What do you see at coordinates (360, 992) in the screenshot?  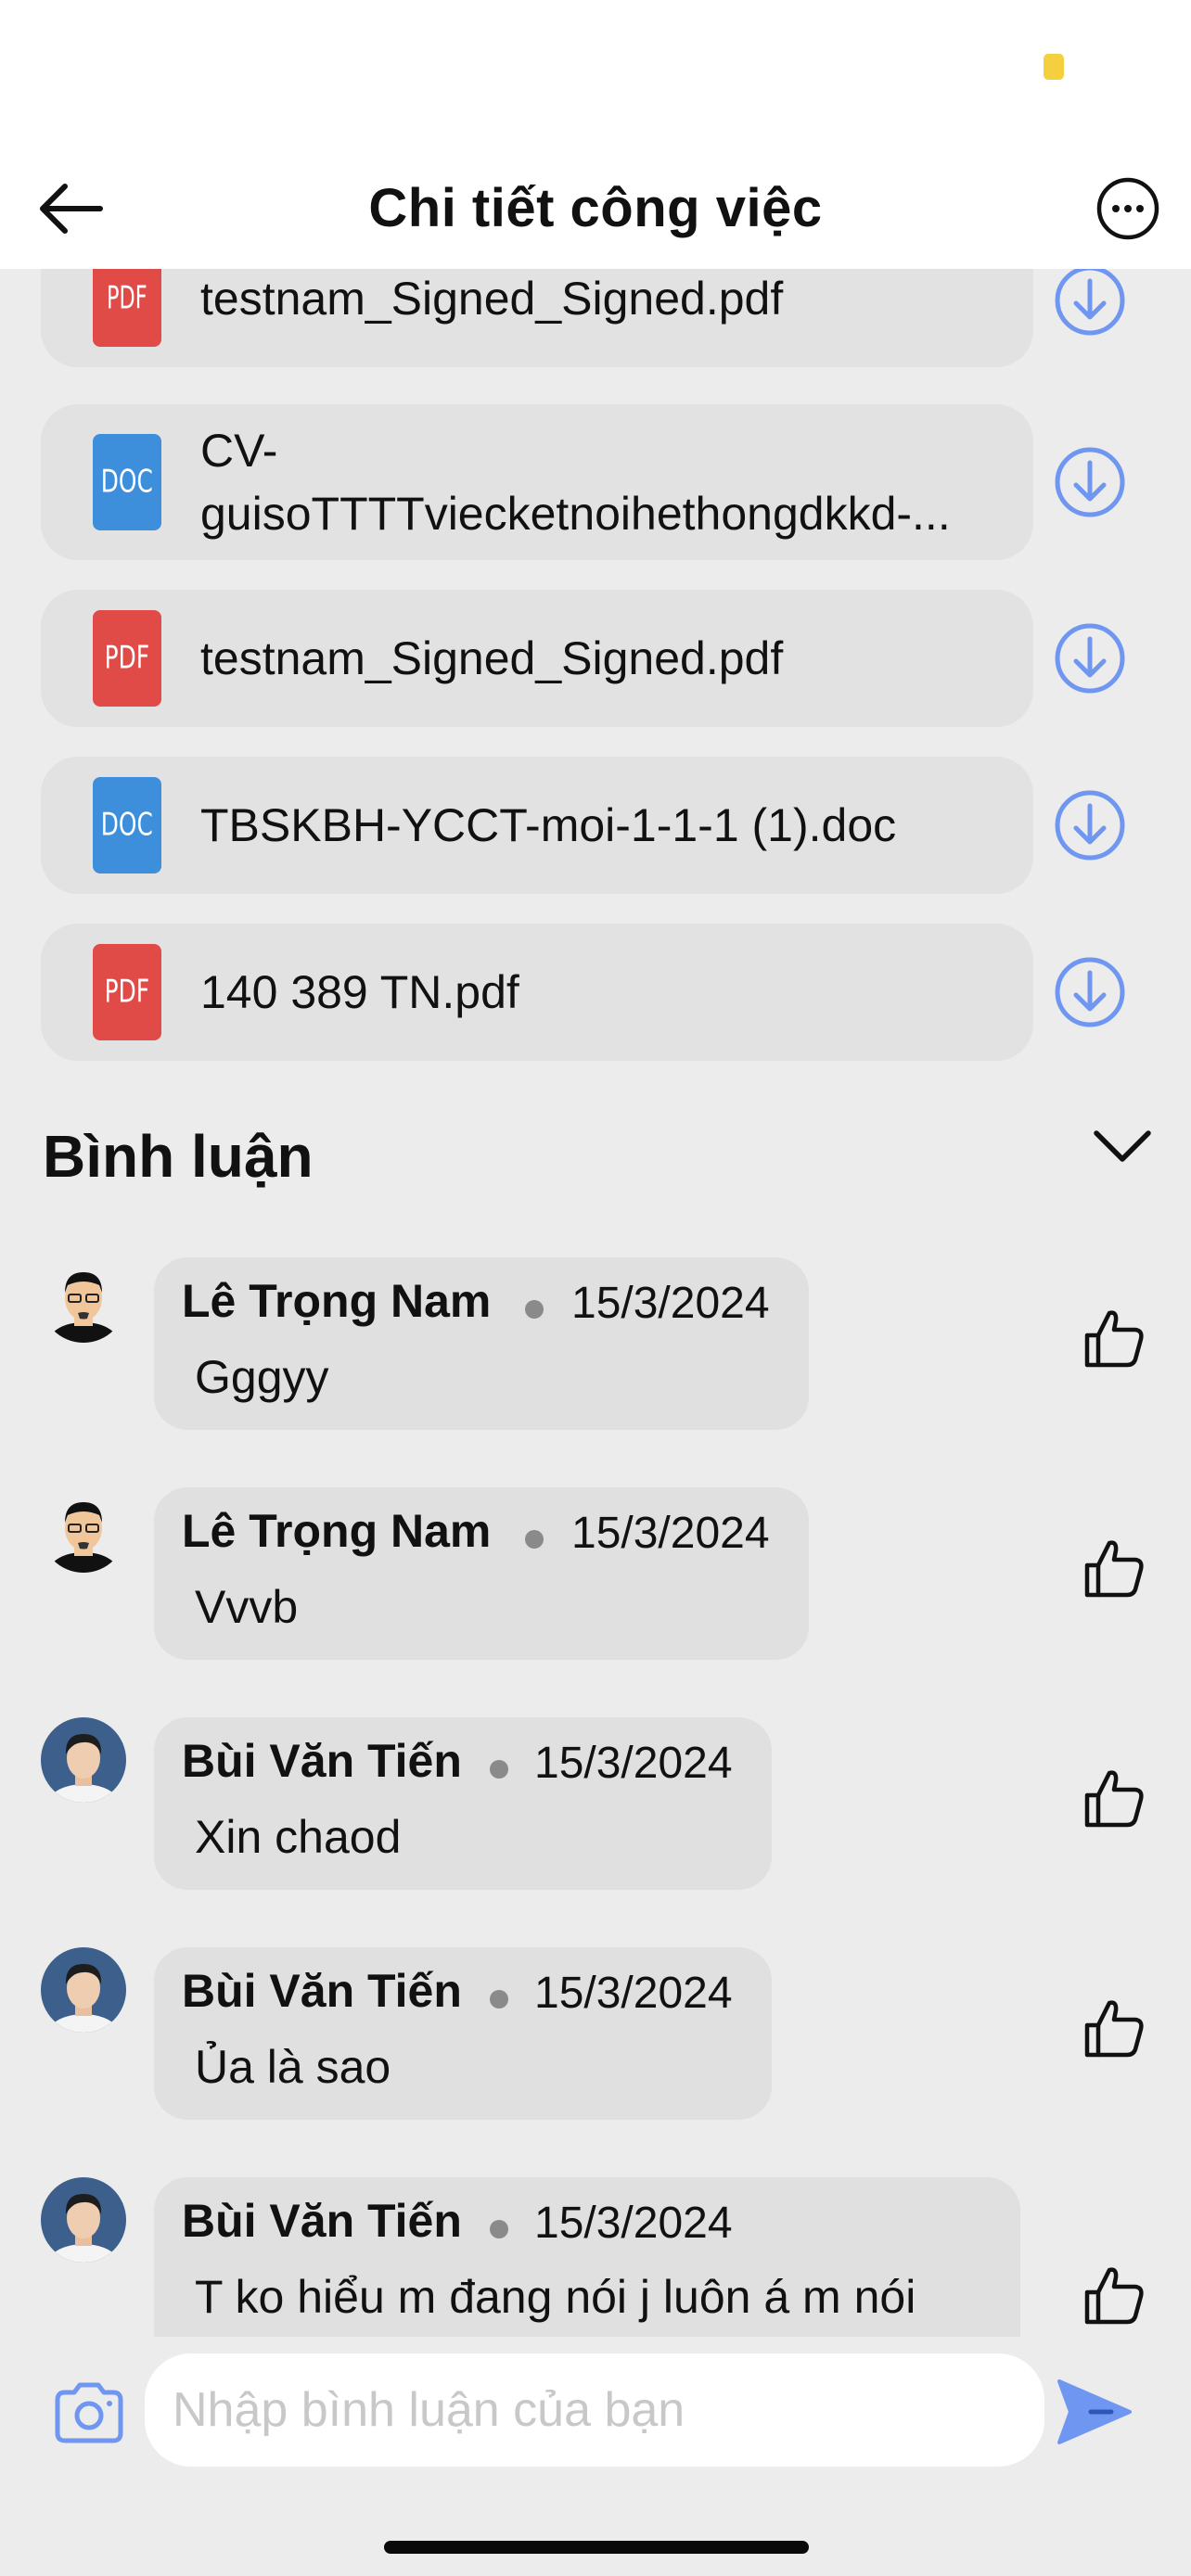 I see `attachment-name: 140 389 TN.pdf` at bounding box center [360, 992].